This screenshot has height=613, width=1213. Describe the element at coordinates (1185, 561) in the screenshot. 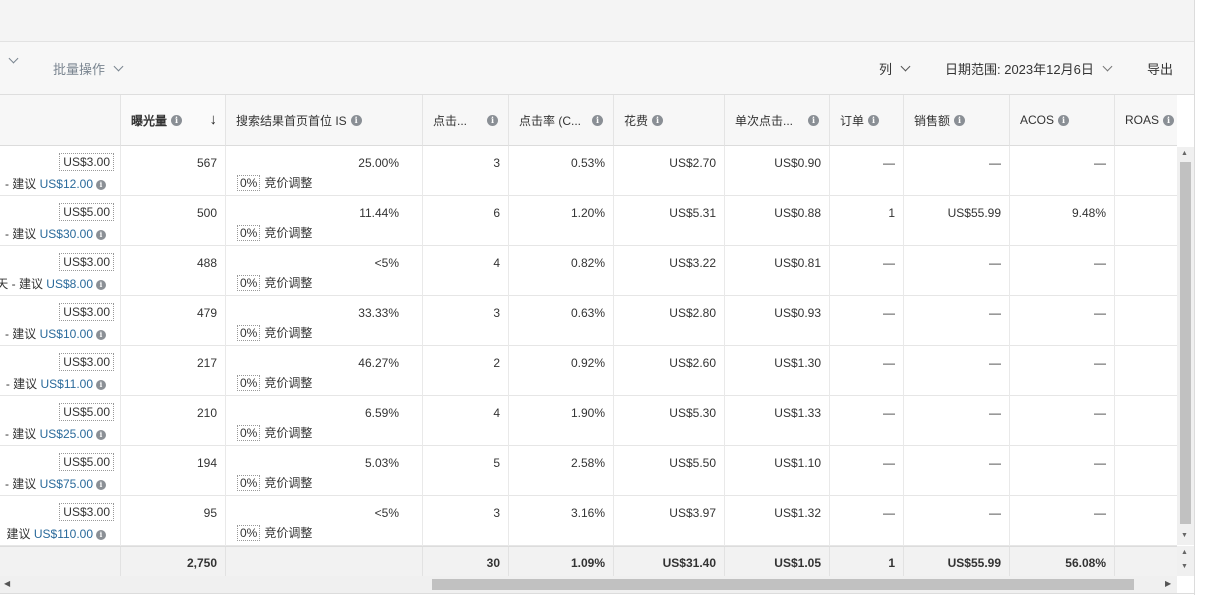

I see `totals-vertical-scrollbar: ▲ ▼` at that location.